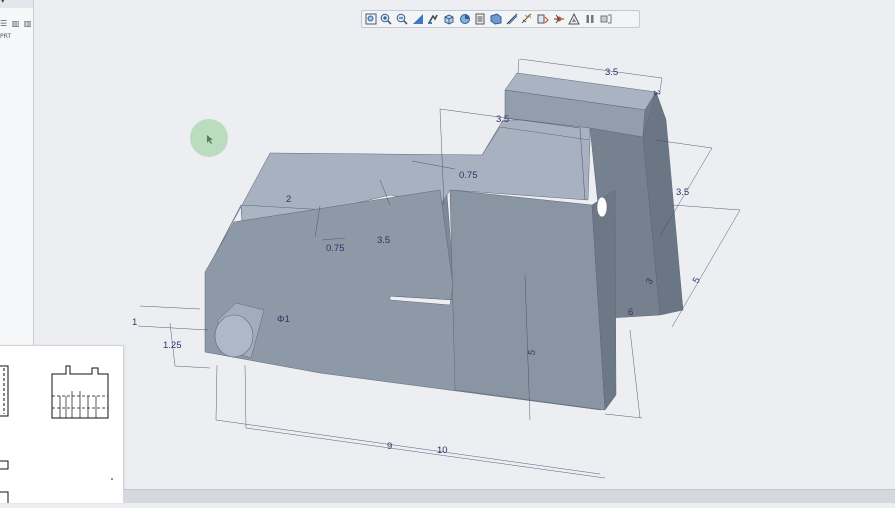  What do you see at coordinates (370, 19) in the screenshot?
I see `zoom-fit-icon` at bounding box center [370, 19].